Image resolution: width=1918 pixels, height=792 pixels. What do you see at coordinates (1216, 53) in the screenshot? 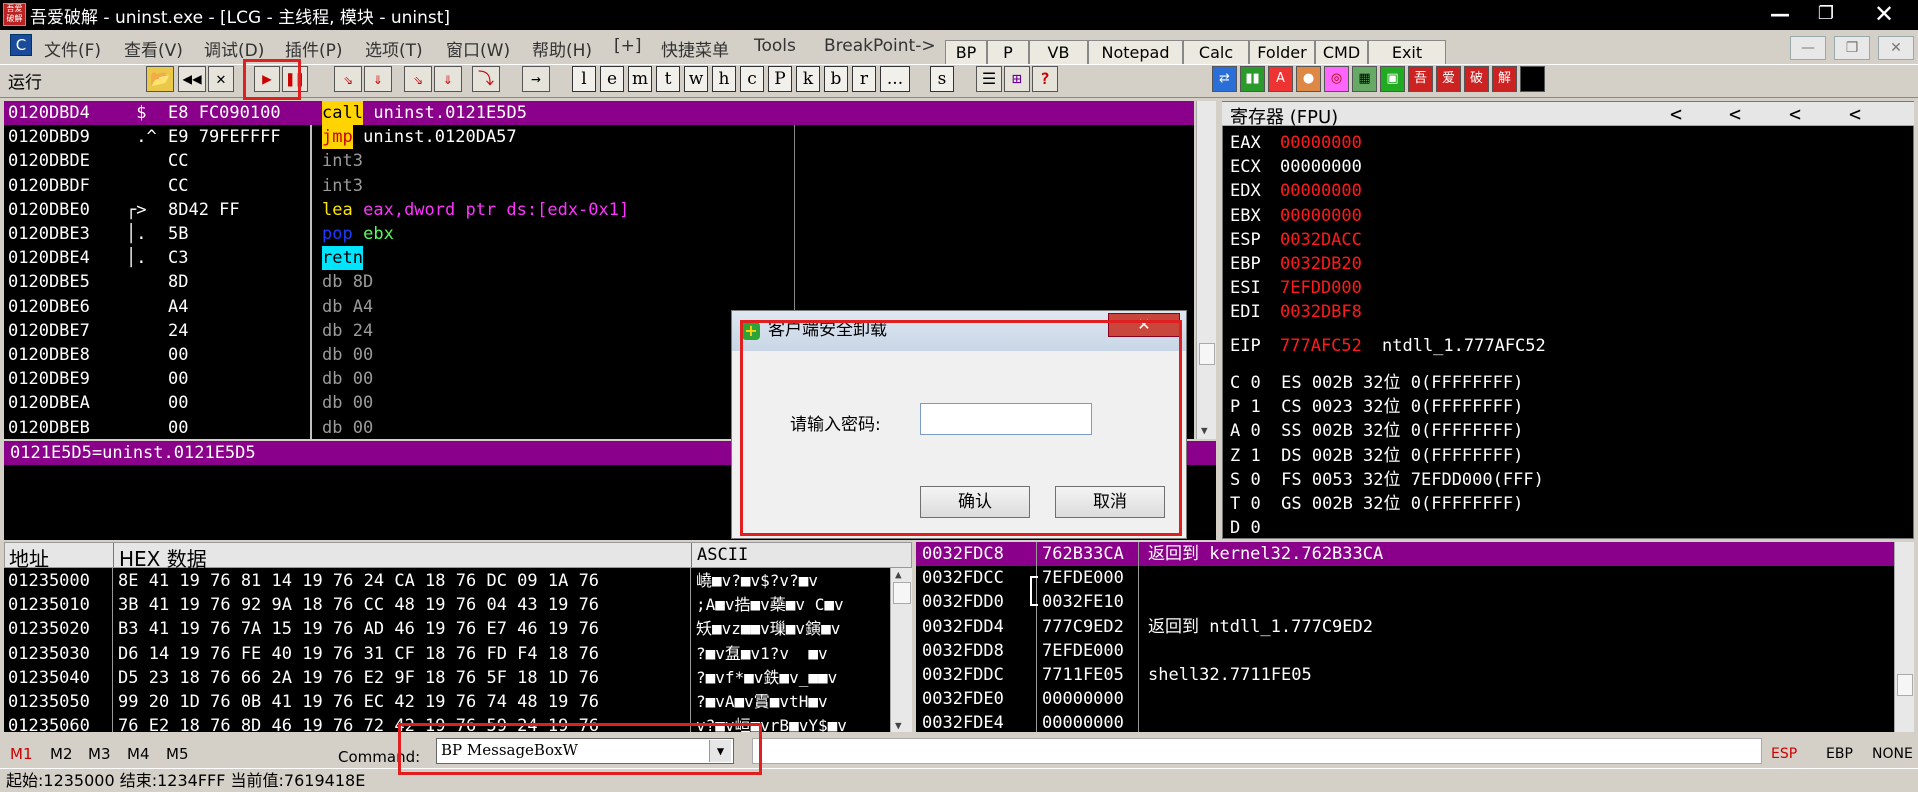
I see `plugin-calc-button: Calc` at bounding box center [1216, 53].